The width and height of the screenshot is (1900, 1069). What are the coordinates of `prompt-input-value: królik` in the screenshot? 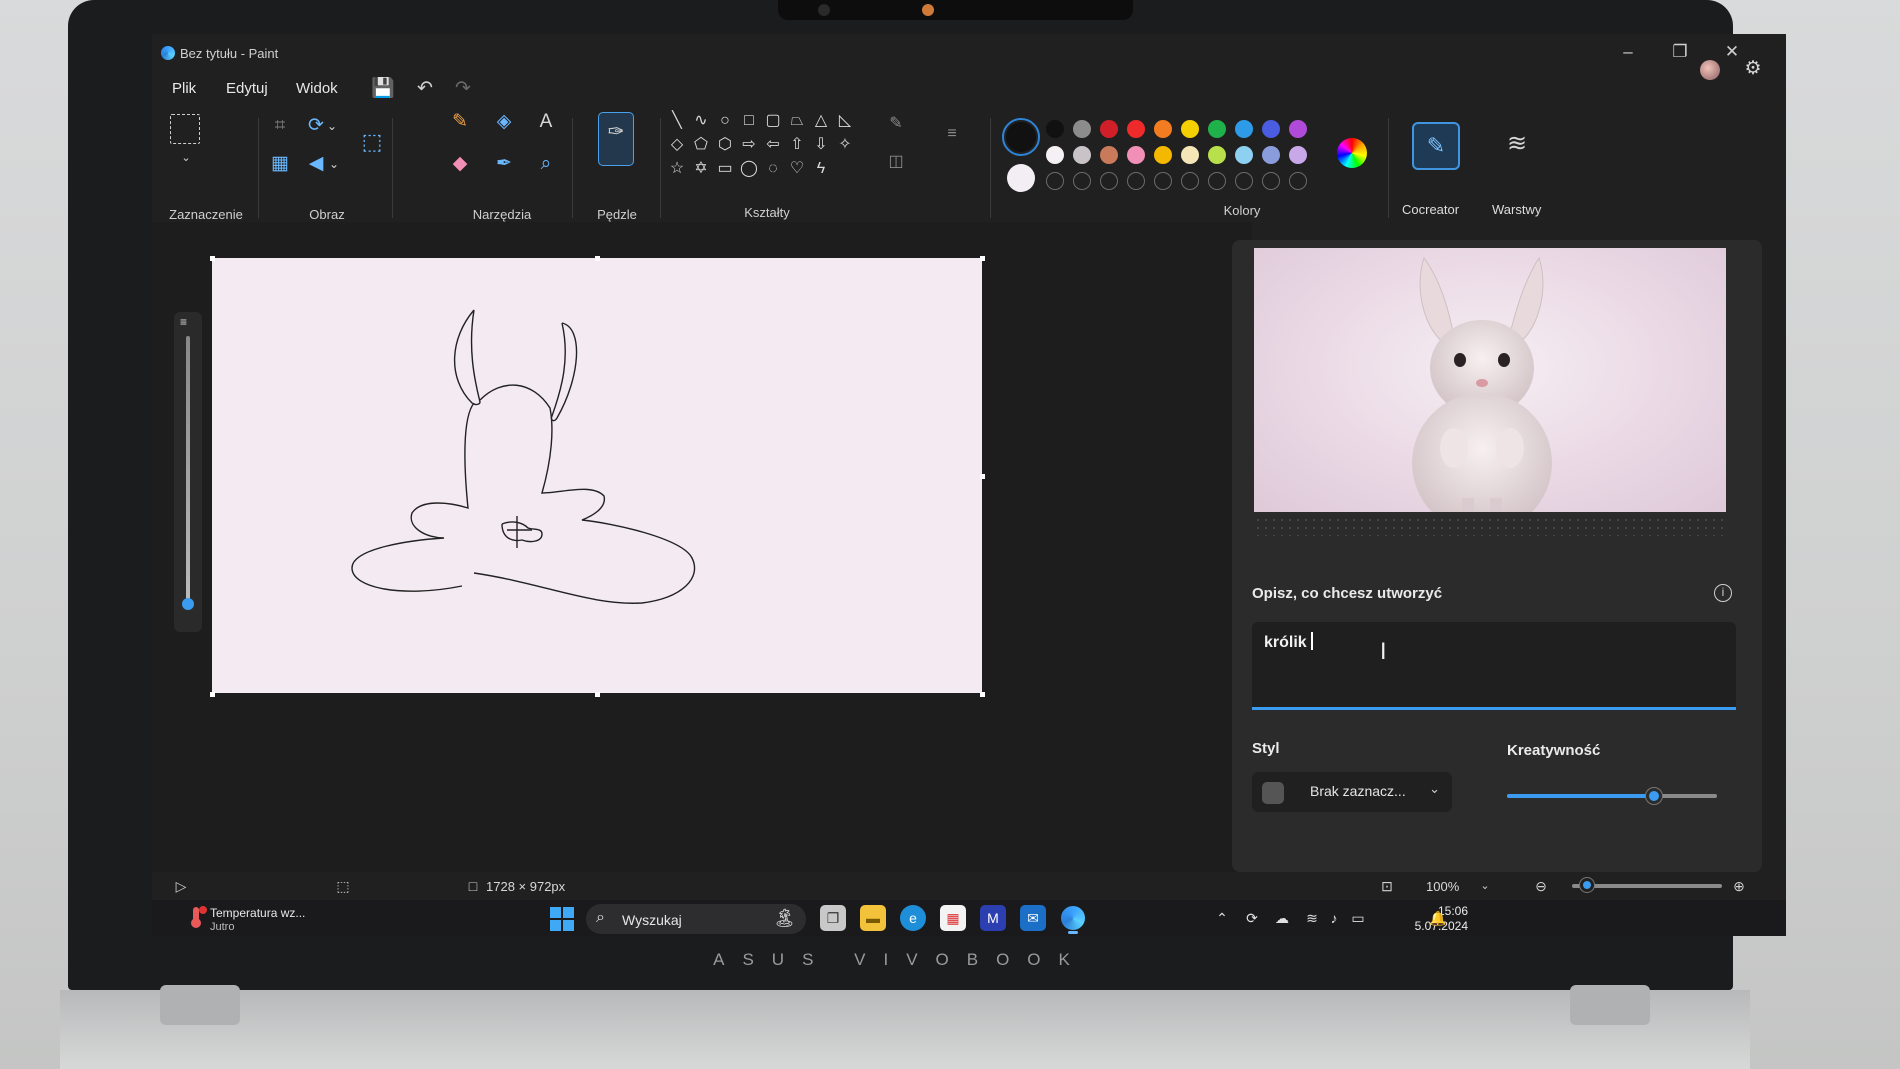 It's located at (1288, 642).